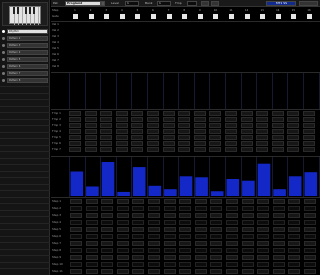 The image size is (320, 275). What do you see at coordinates (281, 3) in the screenshot?
I see `bank-display: MT1 SS` at bounding box center [281, 3].